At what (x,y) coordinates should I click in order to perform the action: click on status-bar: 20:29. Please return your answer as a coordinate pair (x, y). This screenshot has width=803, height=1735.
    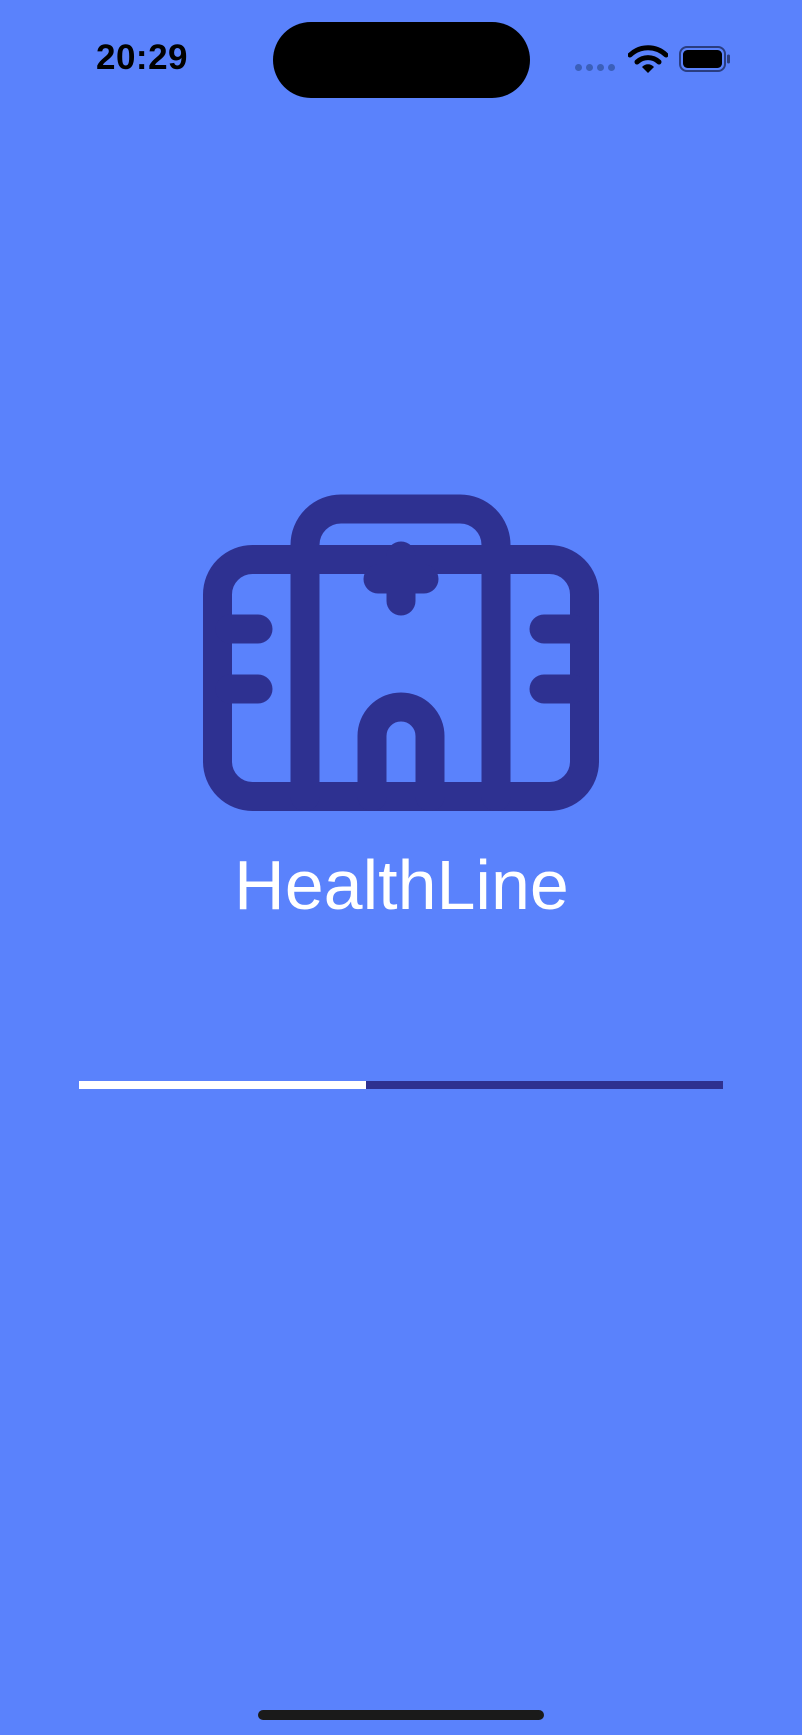
    Looking at the image, I should click on (401, 60).